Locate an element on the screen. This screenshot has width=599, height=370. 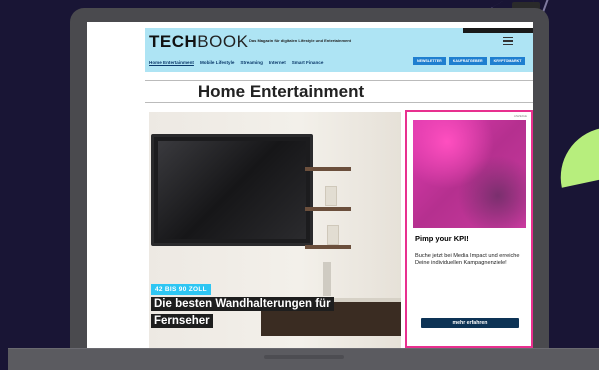
ad-image is located at coordinates (469, 174).